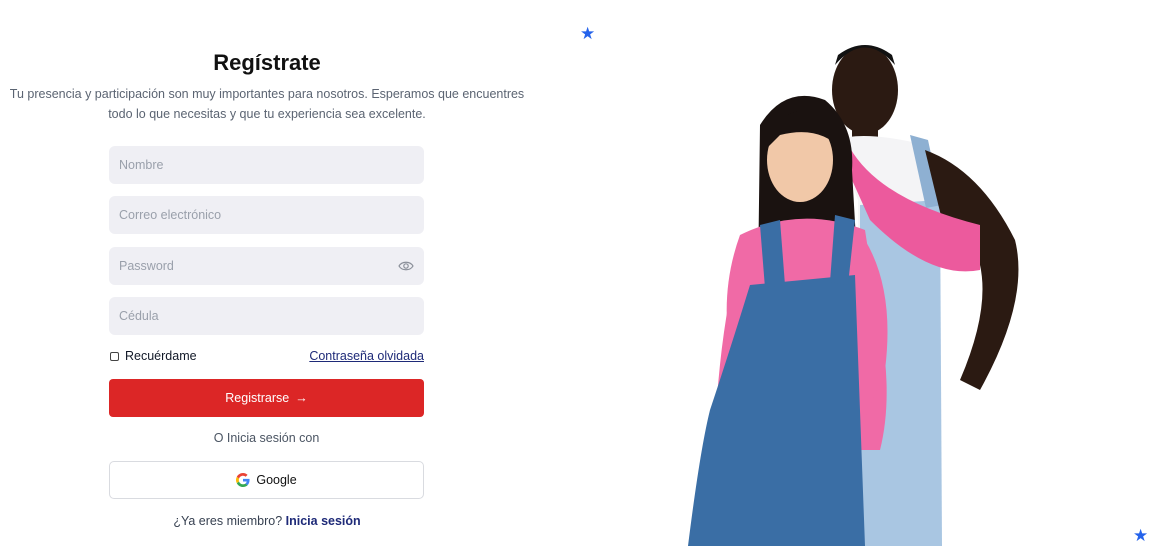  I want to click on login-link: Inicia sesión, so click(323, 521).